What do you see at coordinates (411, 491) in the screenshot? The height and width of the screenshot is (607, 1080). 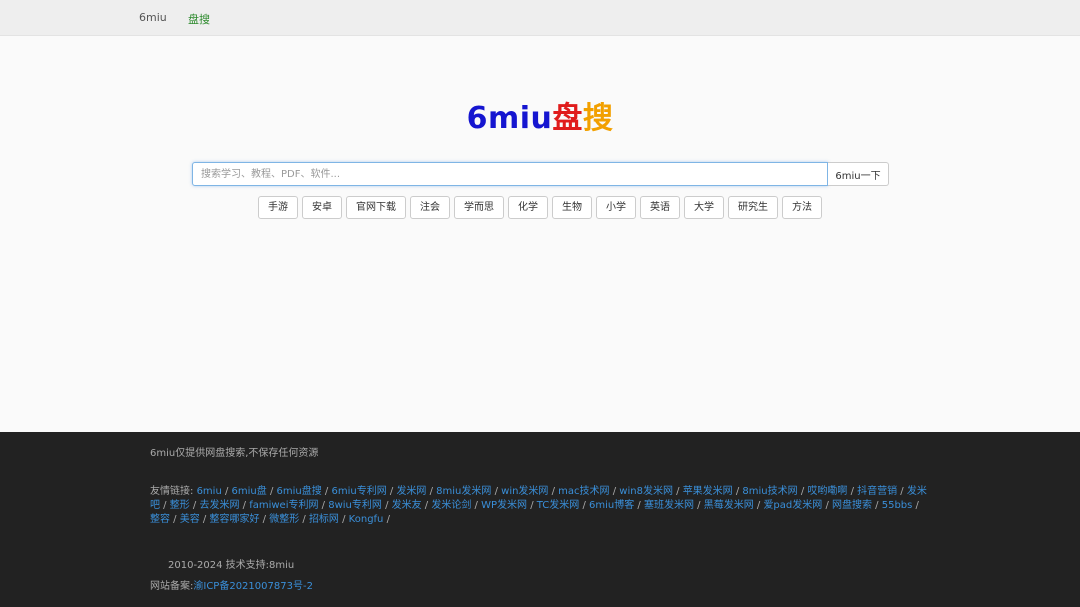 I see `friend-link: 发米网` at bounding box center [411, 491].